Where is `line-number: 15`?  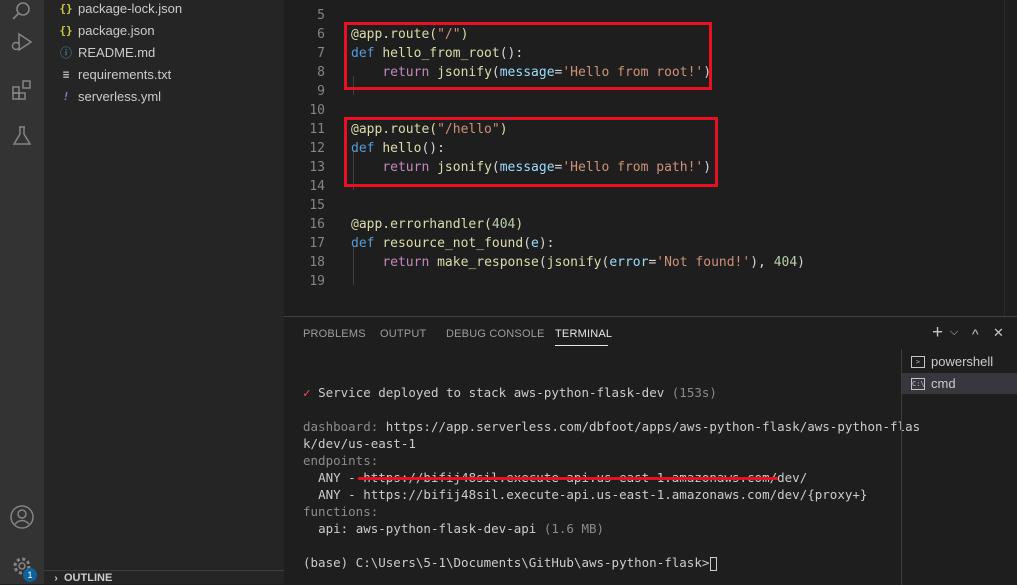 line-number: 15 is located at coordinates (317, 205).